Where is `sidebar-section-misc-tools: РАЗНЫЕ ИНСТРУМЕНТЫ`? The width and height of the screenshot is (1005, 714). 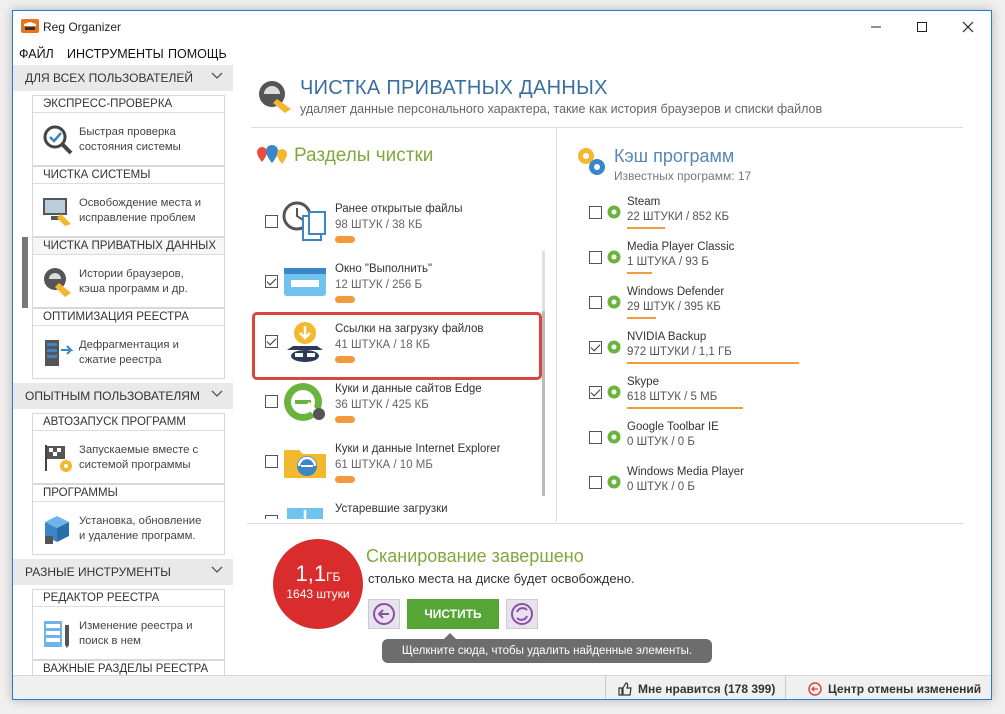
sidebar-section-misc-tools: РАЗНЫЕ ИНСТРУМЕНТЫ is located at coordinates (123, 572).